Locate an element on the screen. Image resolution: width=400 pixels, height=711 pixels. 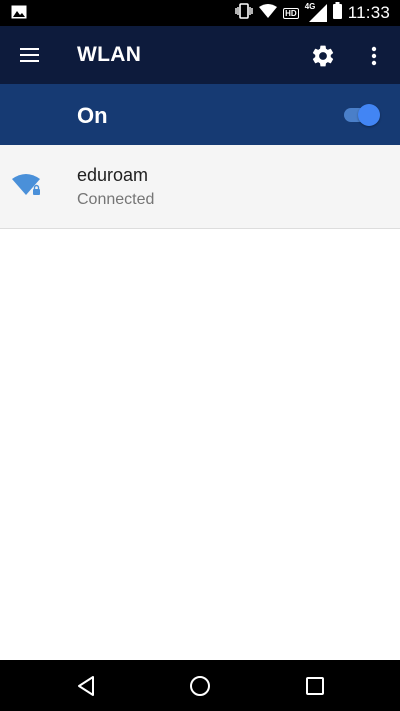
home-icon is located at coordinates (200, 686).